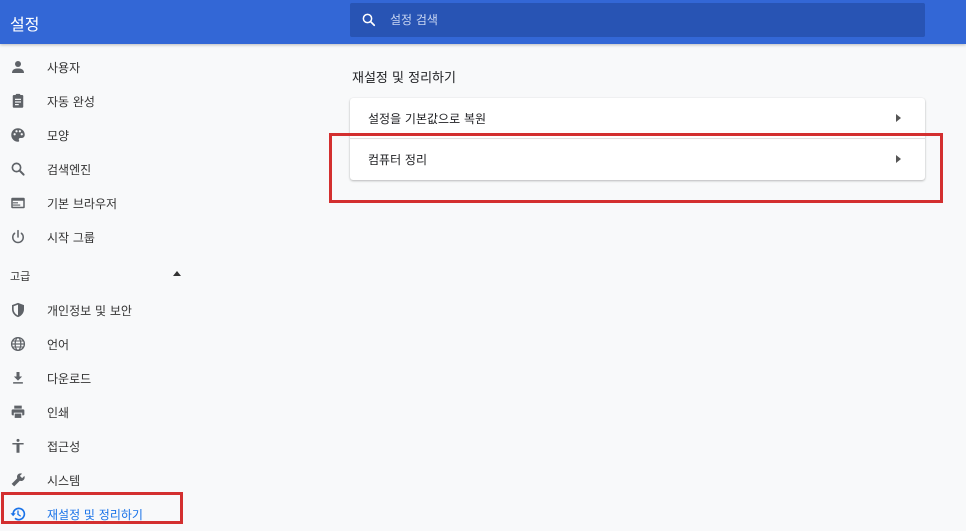 The width and height of the screenshot is (966, 531). What do you see at coordinates (71, 102) in the screenshot?
I see `sidebar-item-label: 자동 완성` at bounding box center [71, 102].